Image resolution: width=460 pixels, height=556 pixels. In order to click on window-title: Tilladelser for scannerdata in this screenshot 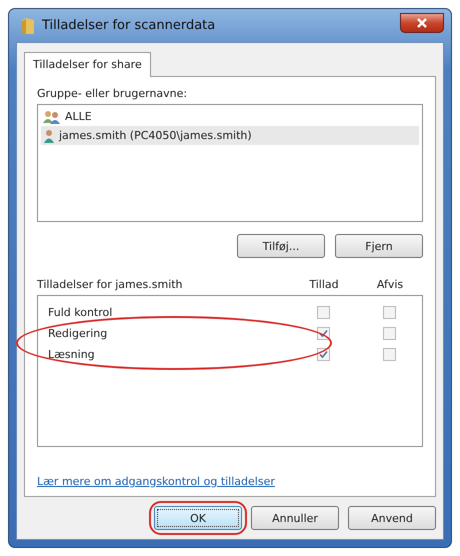, I will do `click(129, 25)`.